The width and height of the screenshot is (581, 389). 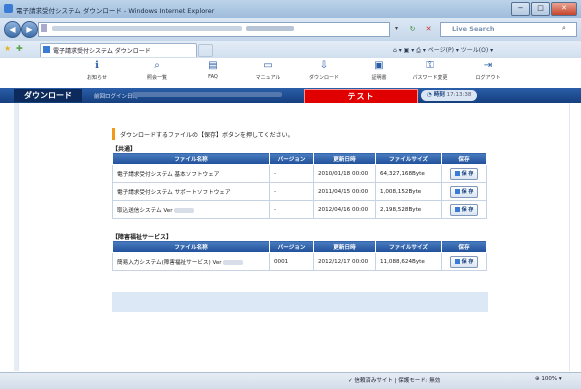 I want to click on nav-password-change: ⚿ パスワード変更, so click(x=430, y=70).